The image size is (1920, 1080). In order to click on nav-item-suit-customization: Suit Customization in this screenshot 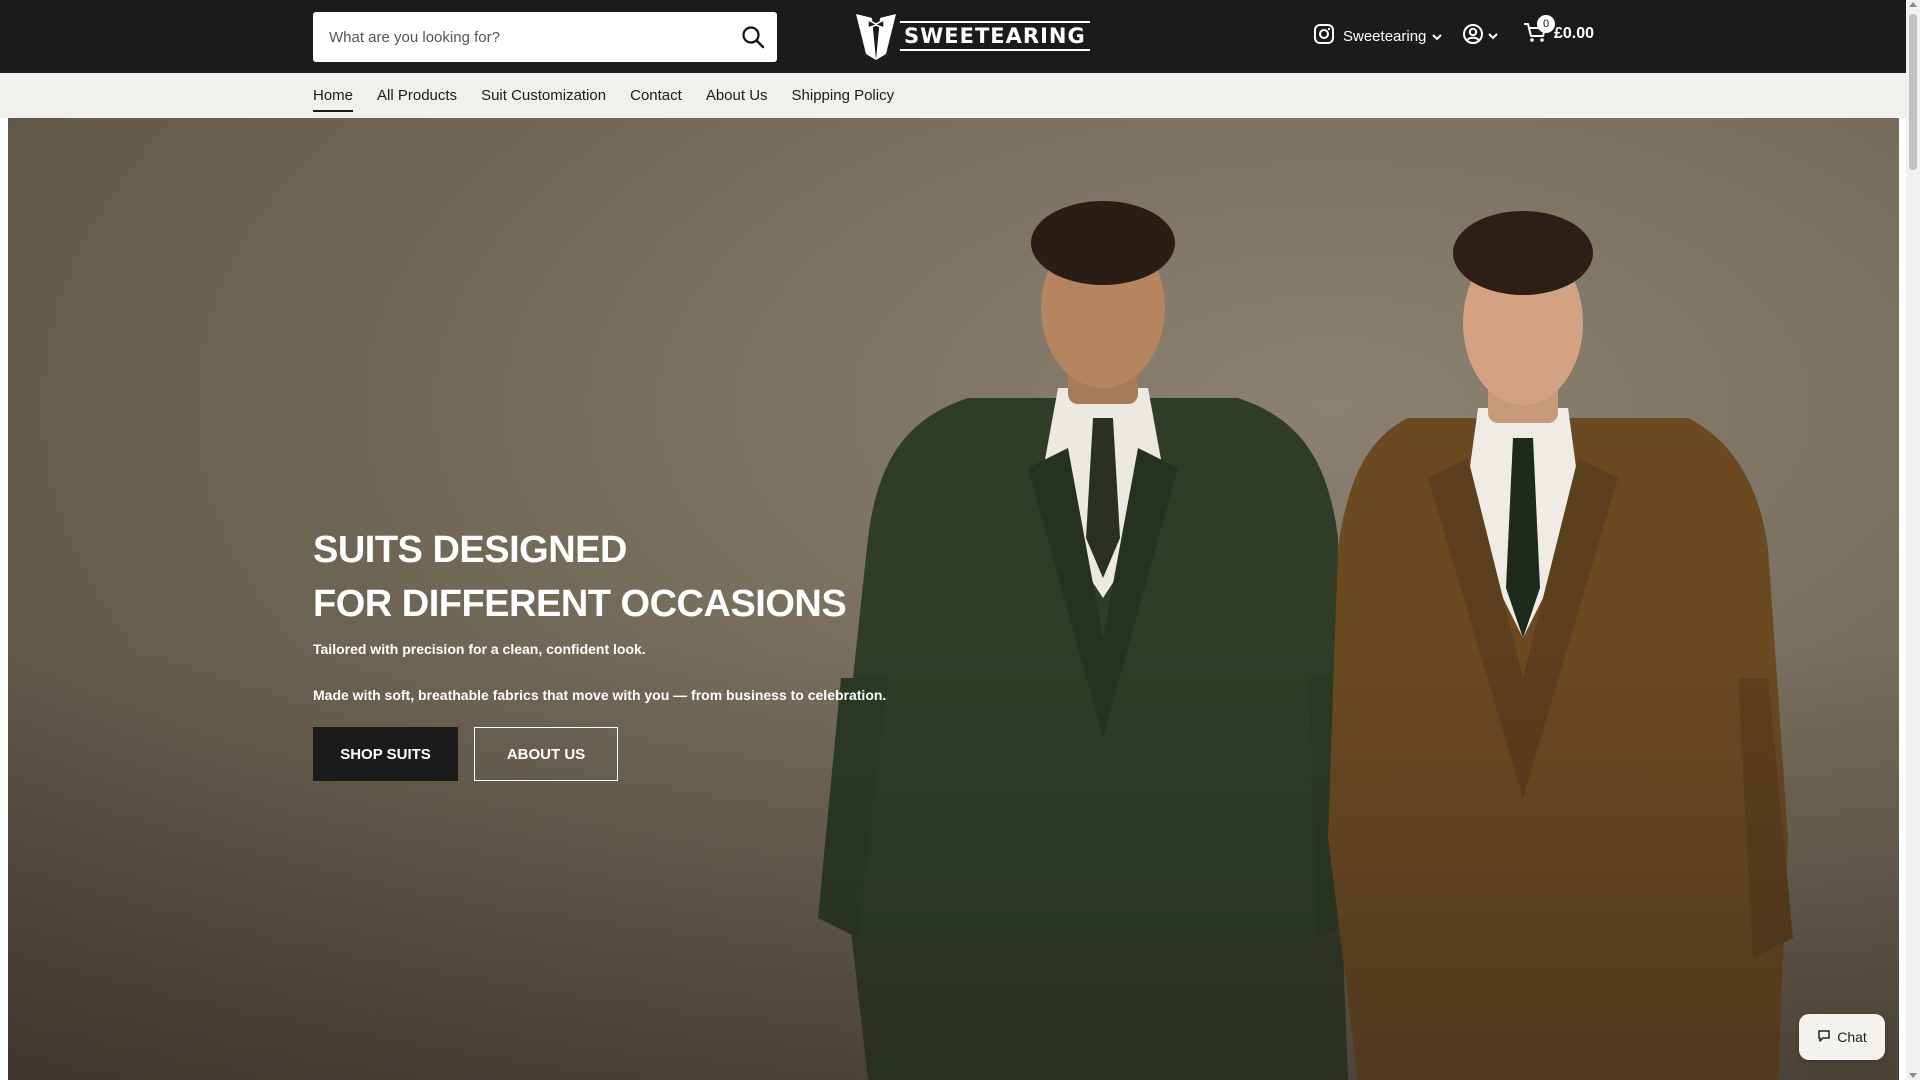, I will do `click(543, 95)`.